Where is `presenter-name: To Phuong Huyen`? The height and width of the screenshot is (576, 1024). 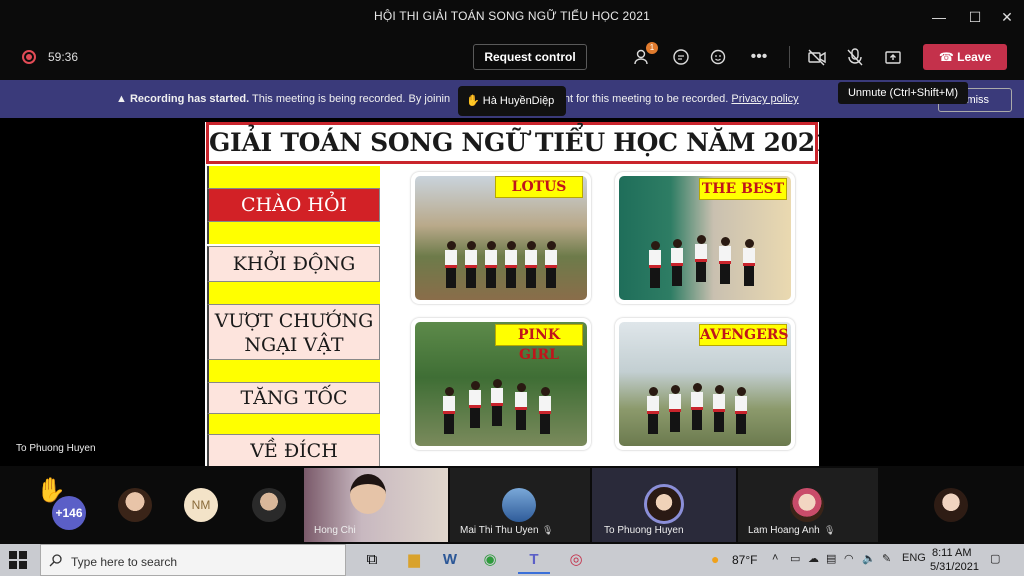 presenter-name: To Phuong Huyen is located at coordinates (56, 448).